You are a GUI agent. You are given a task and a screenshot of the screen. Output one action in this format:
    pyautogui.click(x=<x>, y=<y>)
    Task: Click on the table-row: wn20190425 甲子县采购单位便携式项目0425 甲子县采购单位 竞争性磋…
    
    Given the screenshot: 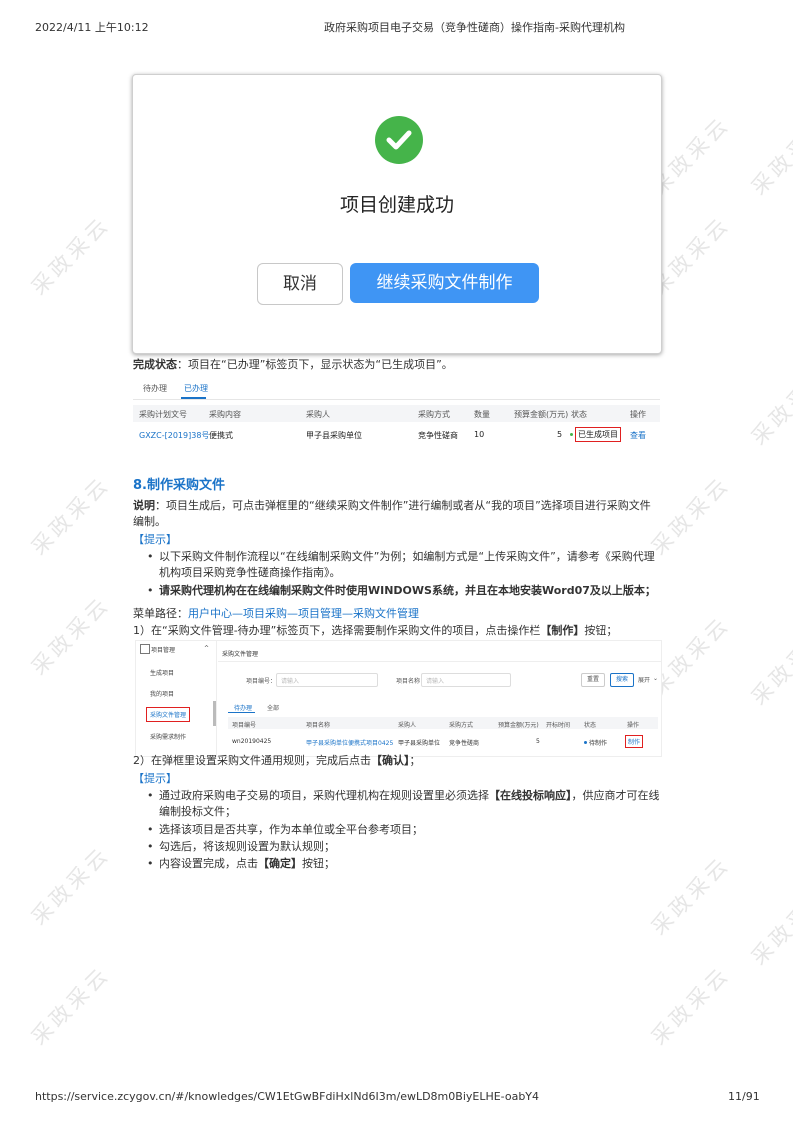 What is the action you would take?
    pyautogui.click(x=443, y=741)
    